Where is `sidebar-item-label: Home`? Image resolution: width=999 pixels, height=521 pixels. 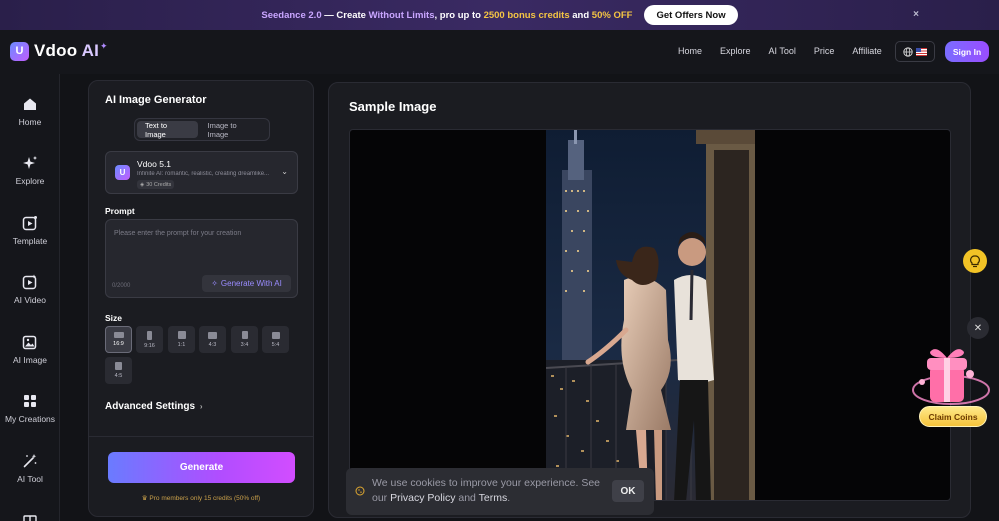
sidebar-item-label: Home is located at coordinates (30, 122).